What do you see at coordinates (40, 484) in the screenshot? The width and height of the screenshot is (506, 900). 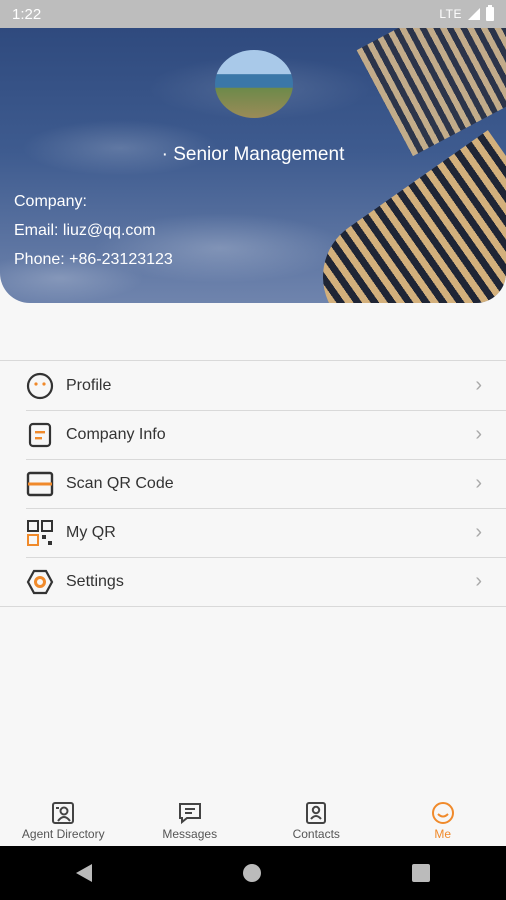 I see `scan-icon` at bounding box center [40, 484].